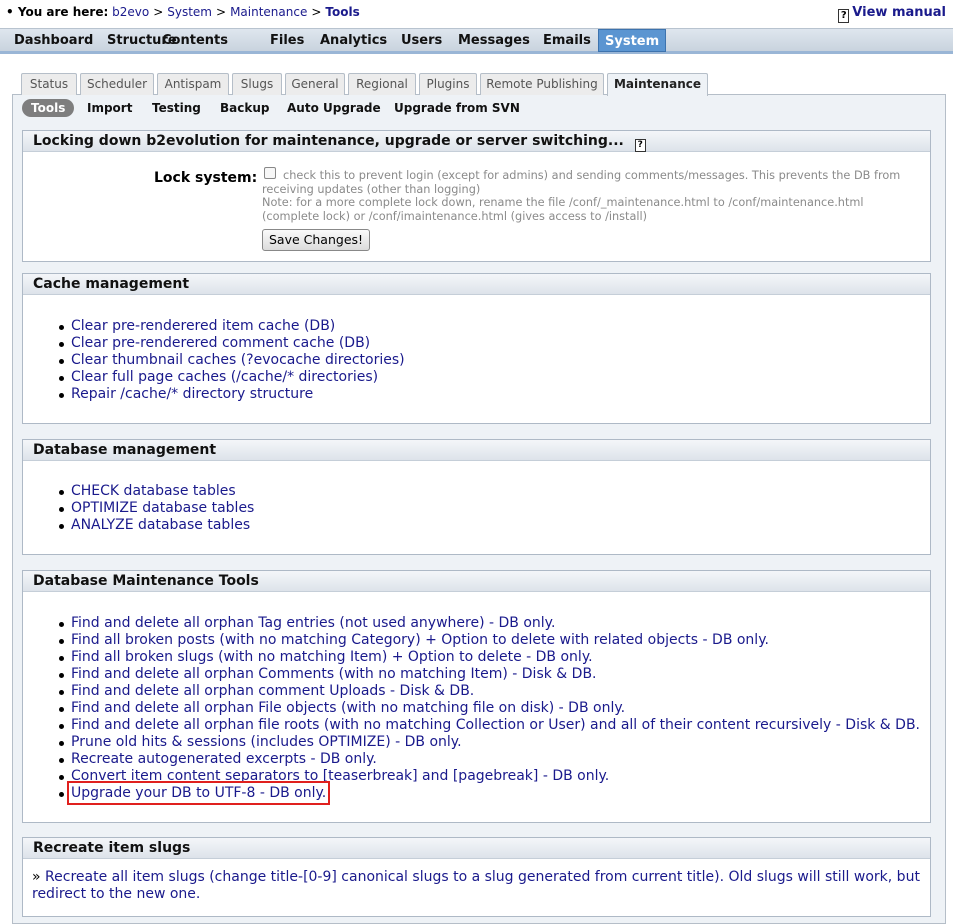 The width and height of the screenshot is (953, 924). I want to click on check-tables-link: CHECK database tables, so click(153, 491).